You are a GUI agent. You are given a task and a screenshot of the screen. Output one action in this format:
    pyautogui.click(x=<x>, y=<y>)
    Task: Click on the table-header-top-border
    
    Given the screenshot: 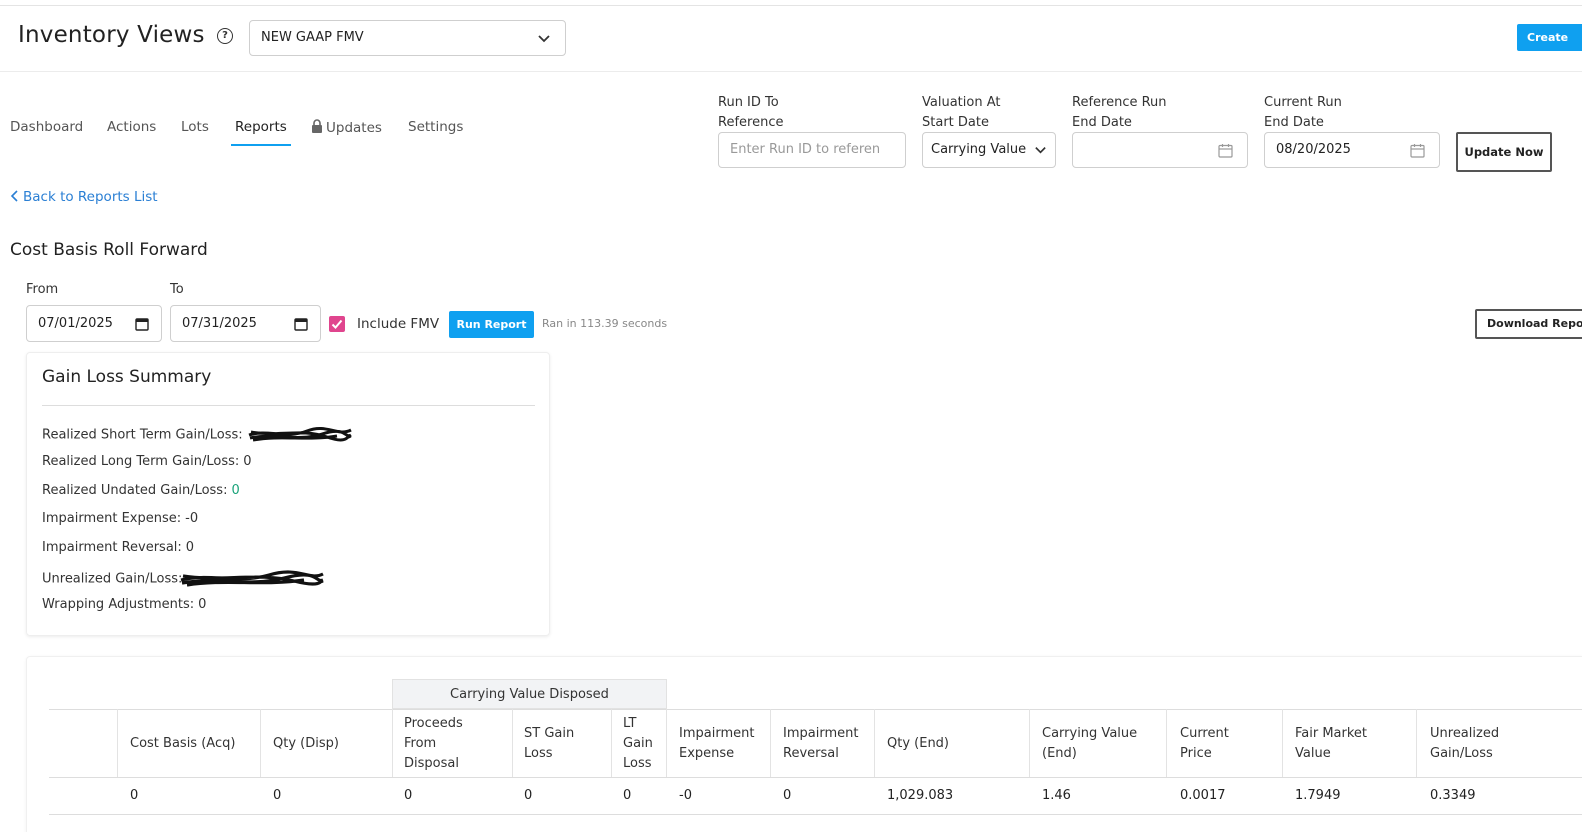 What is the action you would take?
    pyautogui.click(x=815, y=709)
    